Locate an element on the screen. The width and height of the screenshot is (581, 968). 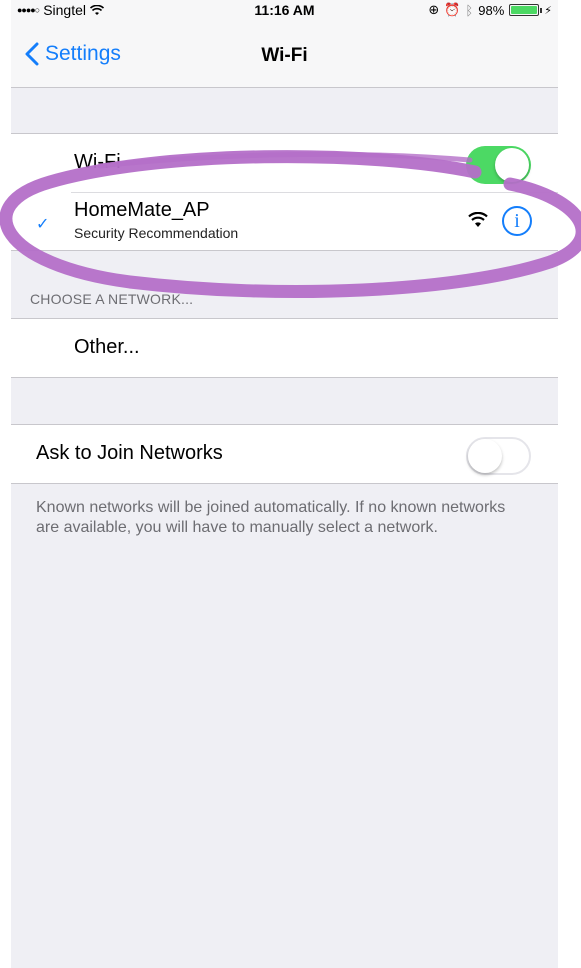
page-title: Wi-Fi is located at coordinates (284, 55).